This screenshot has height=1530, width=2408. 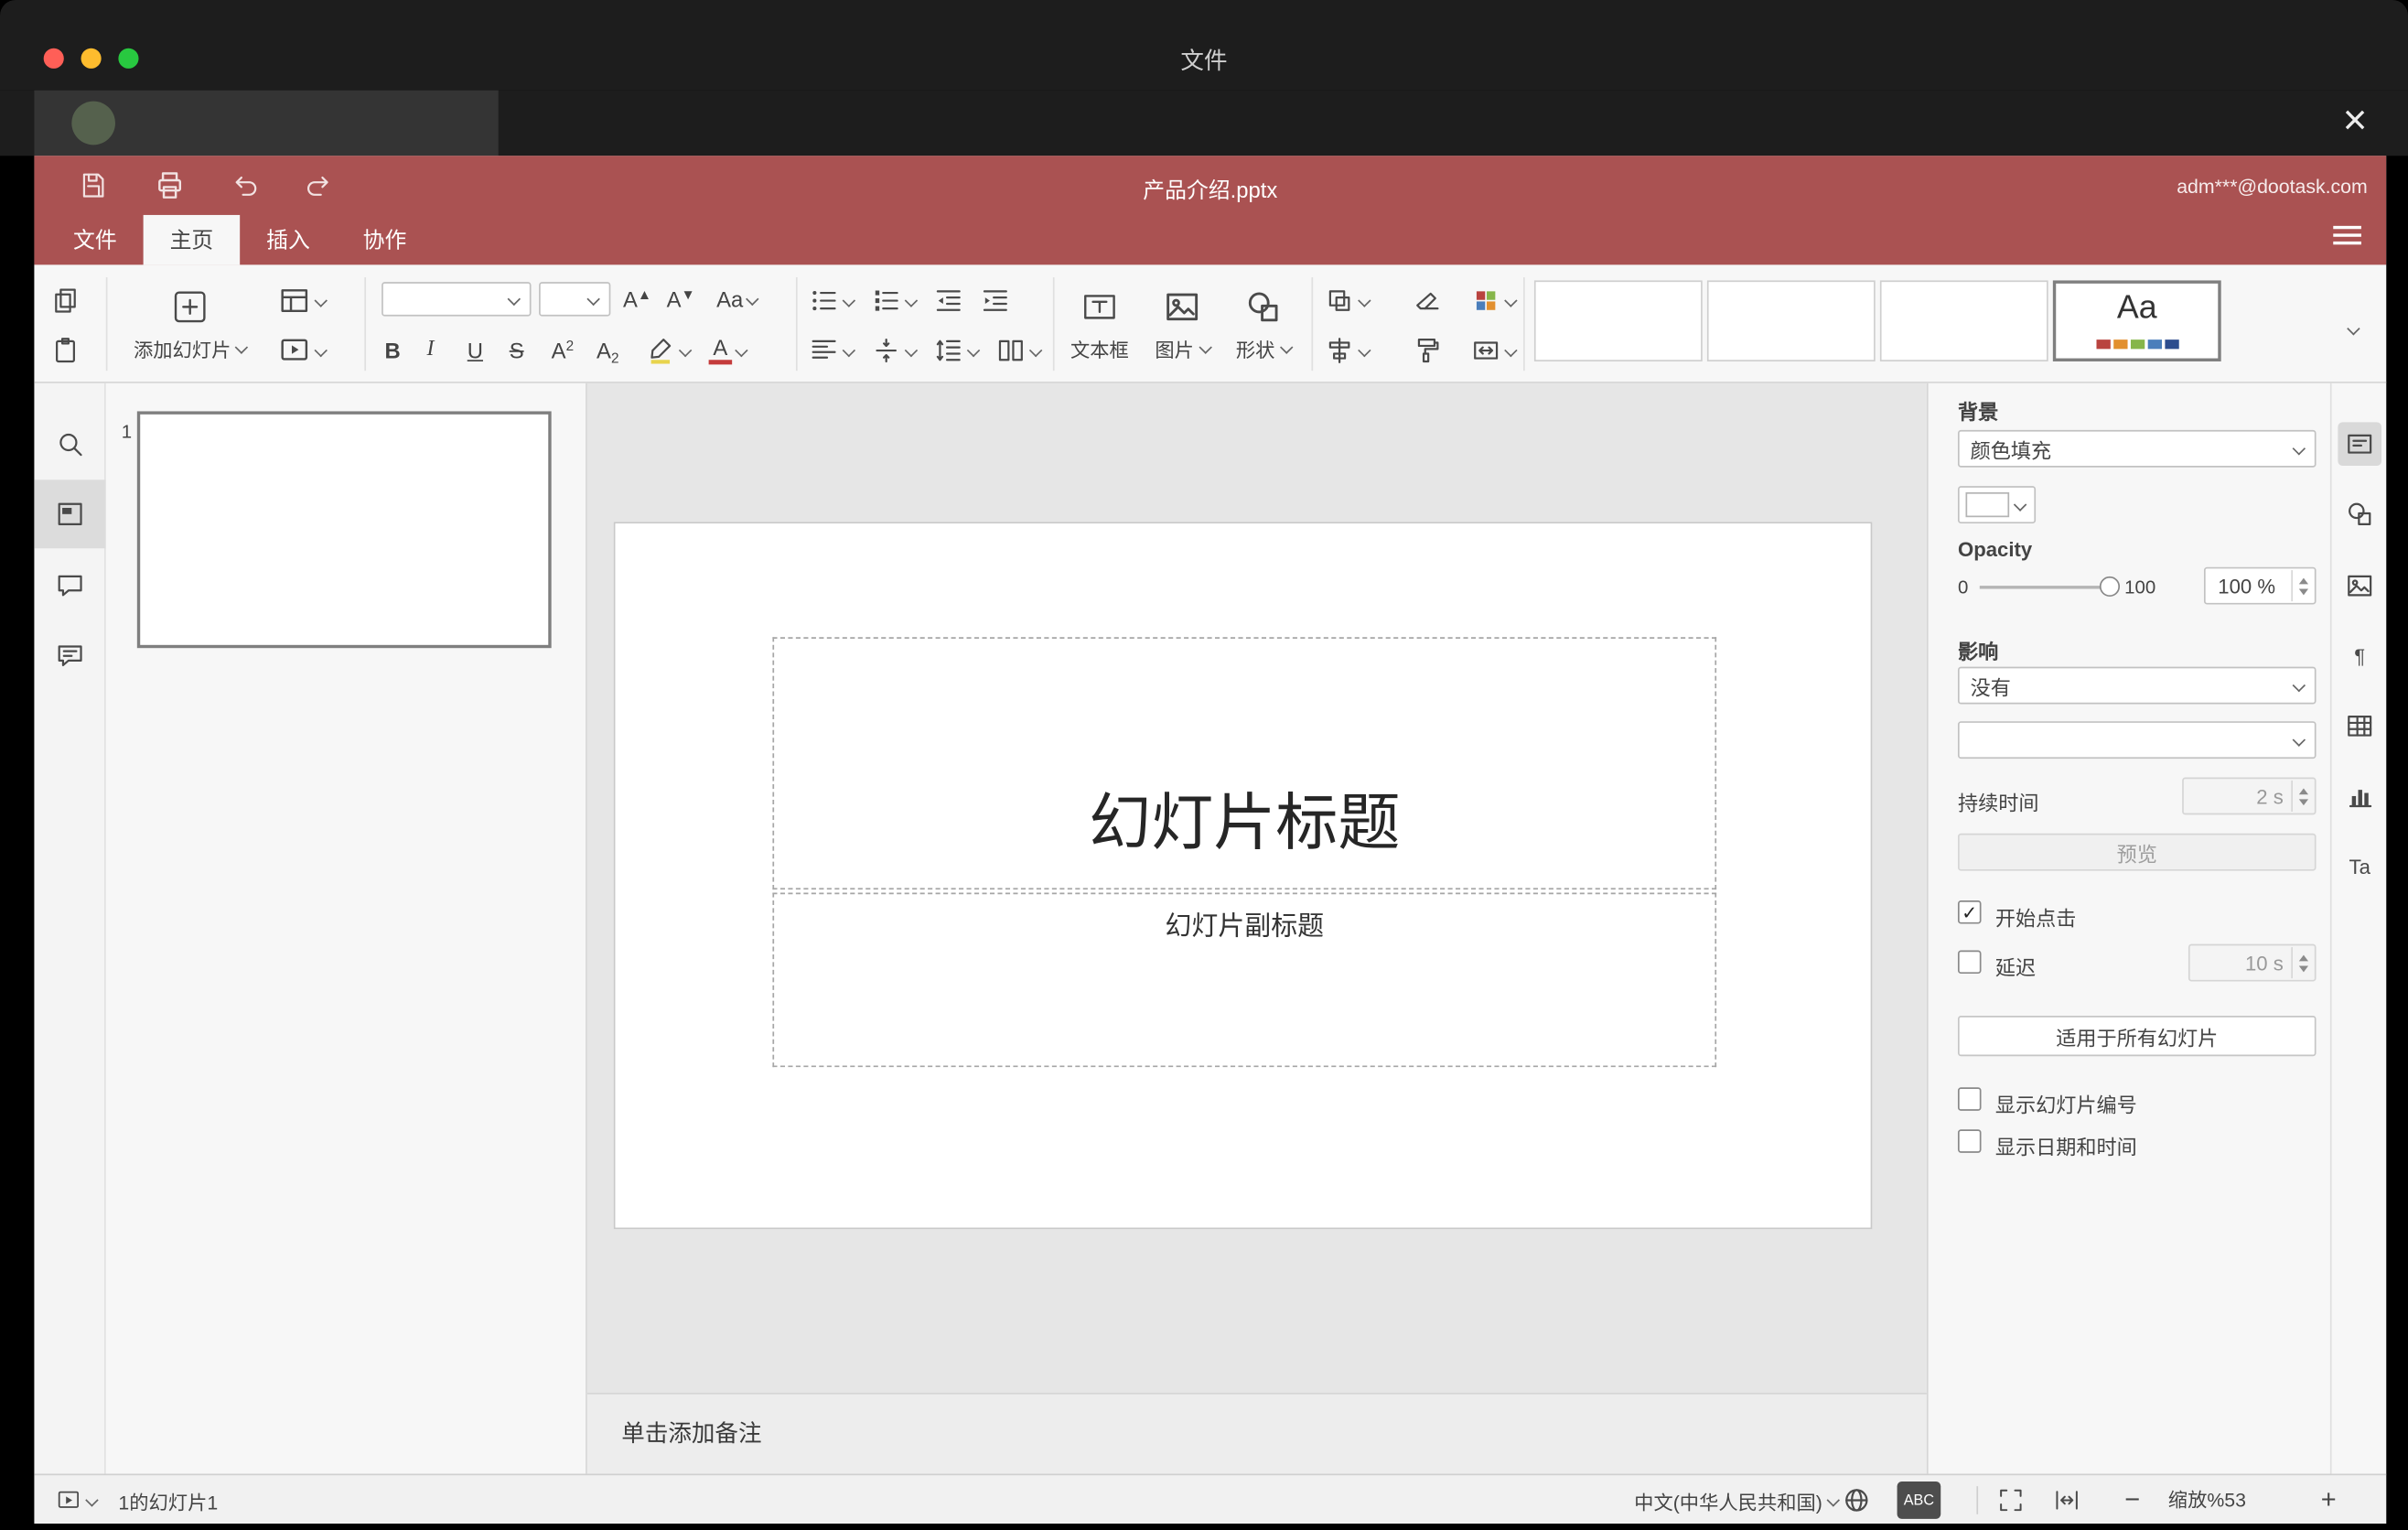 What do you see at coordinates (1255, 350) in the screenshot?
I see `shape-label: 形状` at bounding box center [1255, 350].